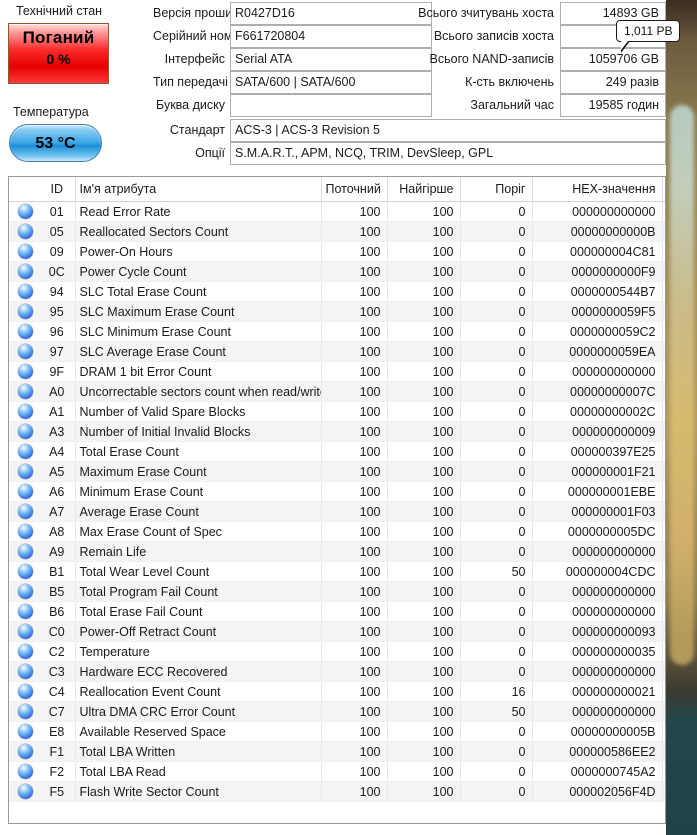 The height and width of the screenshot is (835, 697). What do you see at coordinates (424, 189) in the screenshot?
I see `col-header-worst: Найгірше` at bounding box center [424, 189].